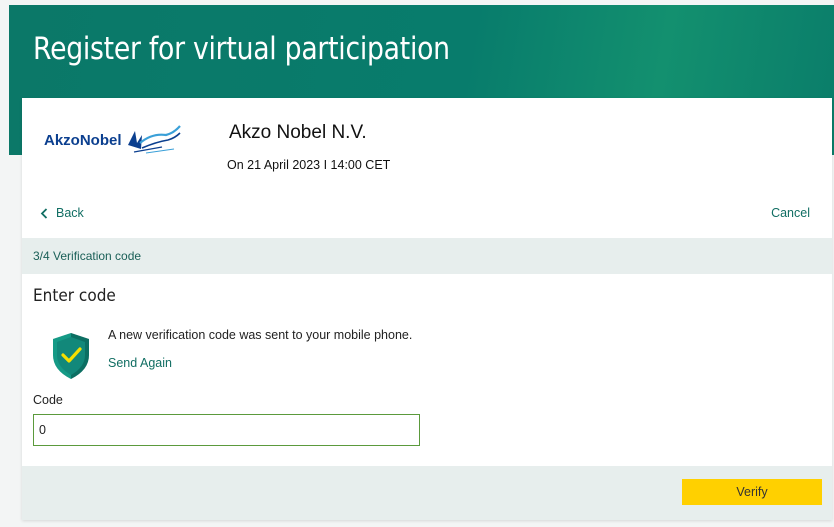 The width and height of the screenshot is (834, 527). I want to click on flying-figure-icon, so click(154, 139).